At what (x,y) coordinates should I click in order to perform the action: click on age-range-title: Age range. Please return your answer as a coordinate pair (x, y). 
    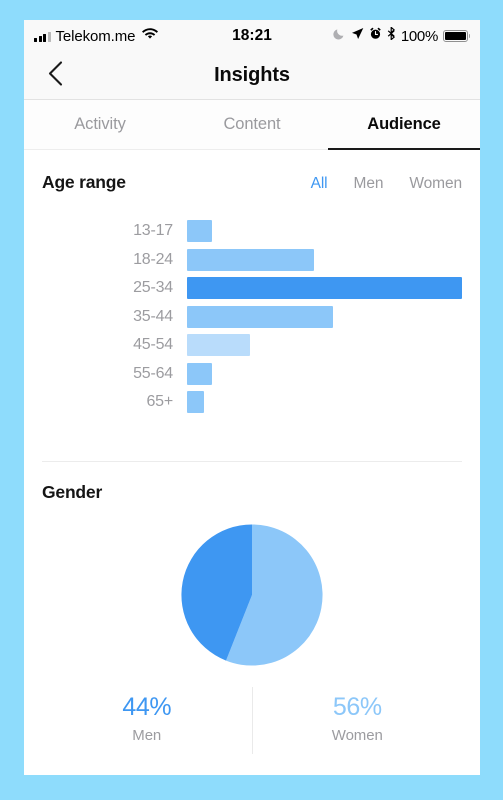
    Looking at the image, I should click on (84, 182).